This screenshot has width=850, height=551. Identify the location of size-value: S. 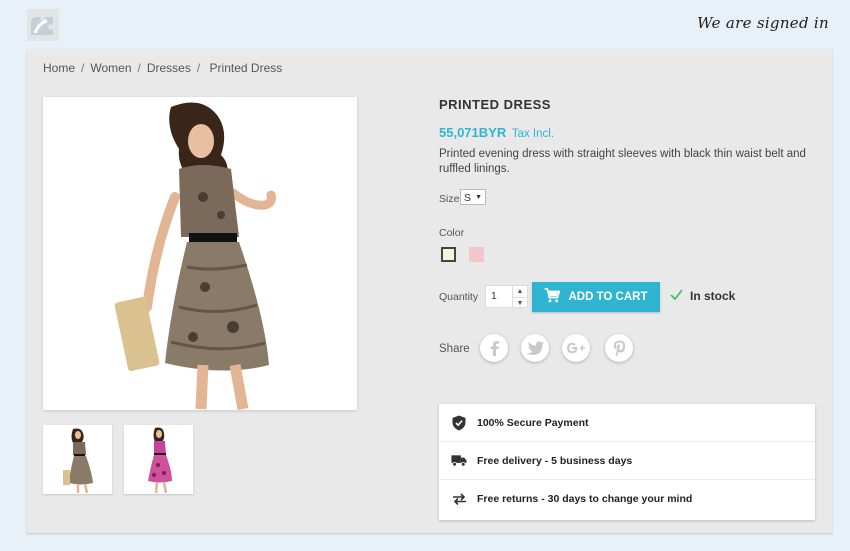
(468, 198).